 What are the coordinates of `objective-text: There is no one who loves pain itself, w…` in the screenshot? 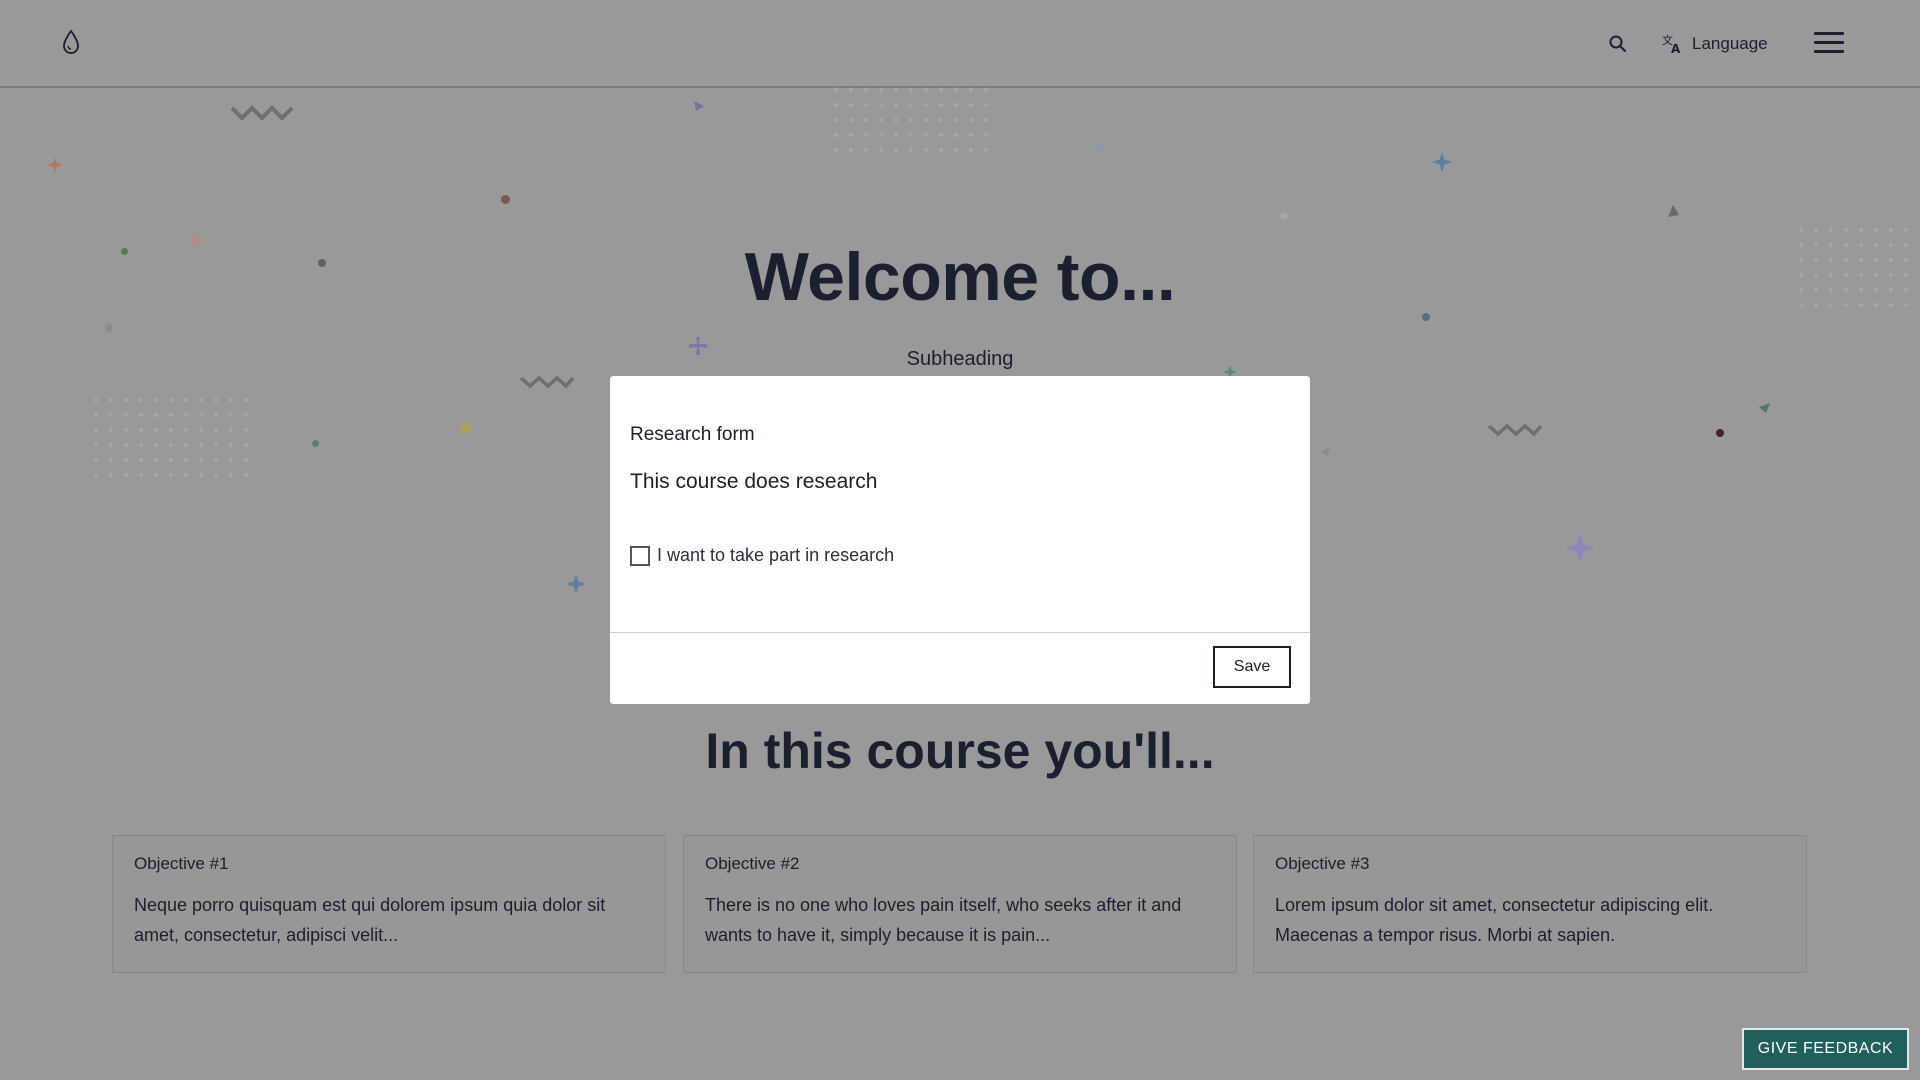 It's located at (943, 920).